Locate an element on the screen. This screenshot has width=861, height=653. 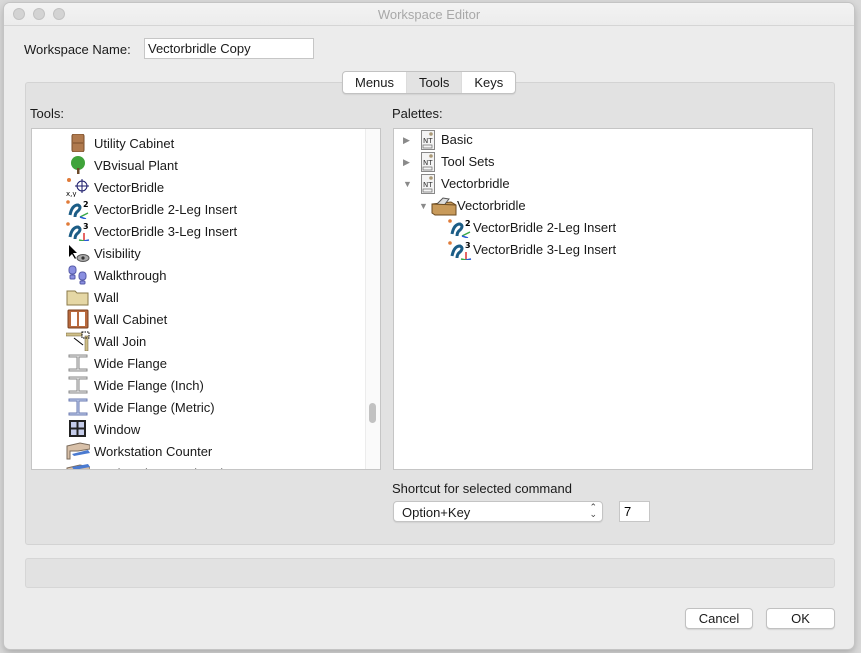
title-bar: Workspace Editor is located at coordinates (429, 14).